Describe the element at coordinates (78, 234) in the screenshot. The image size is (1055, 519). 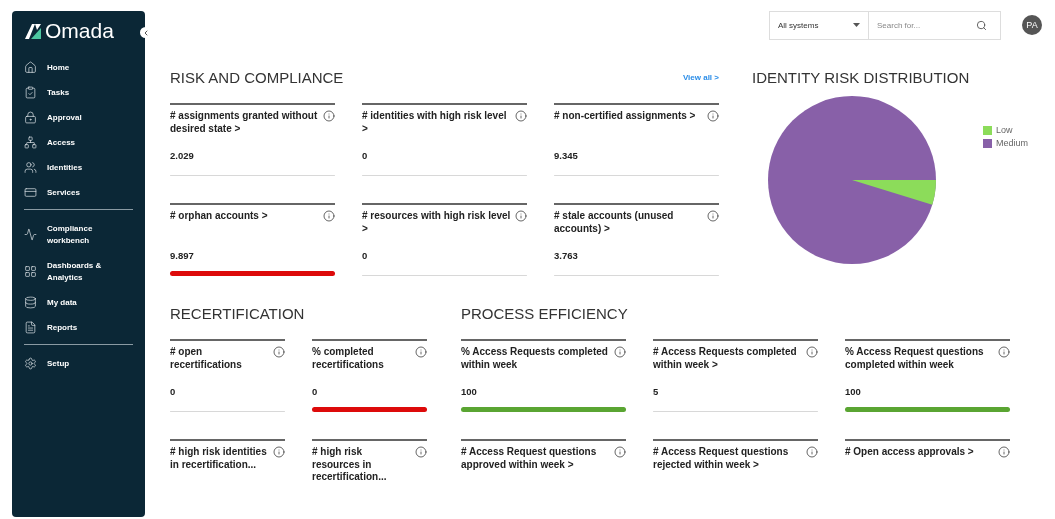
I see `nav-item: Compliance workbench` at that location.